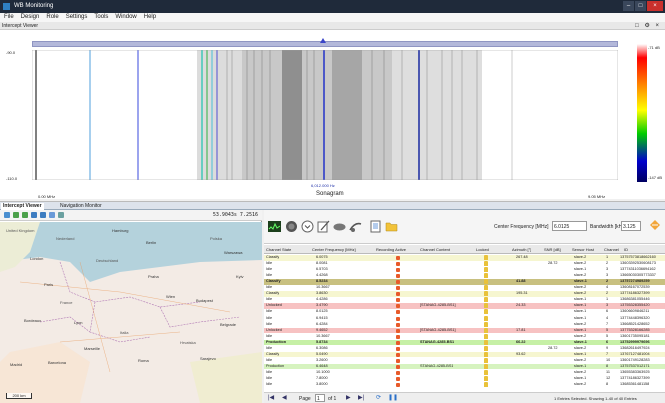 This screenshot has width=665, height=403. I want to click on menu-help: Help, so click(150, 17).